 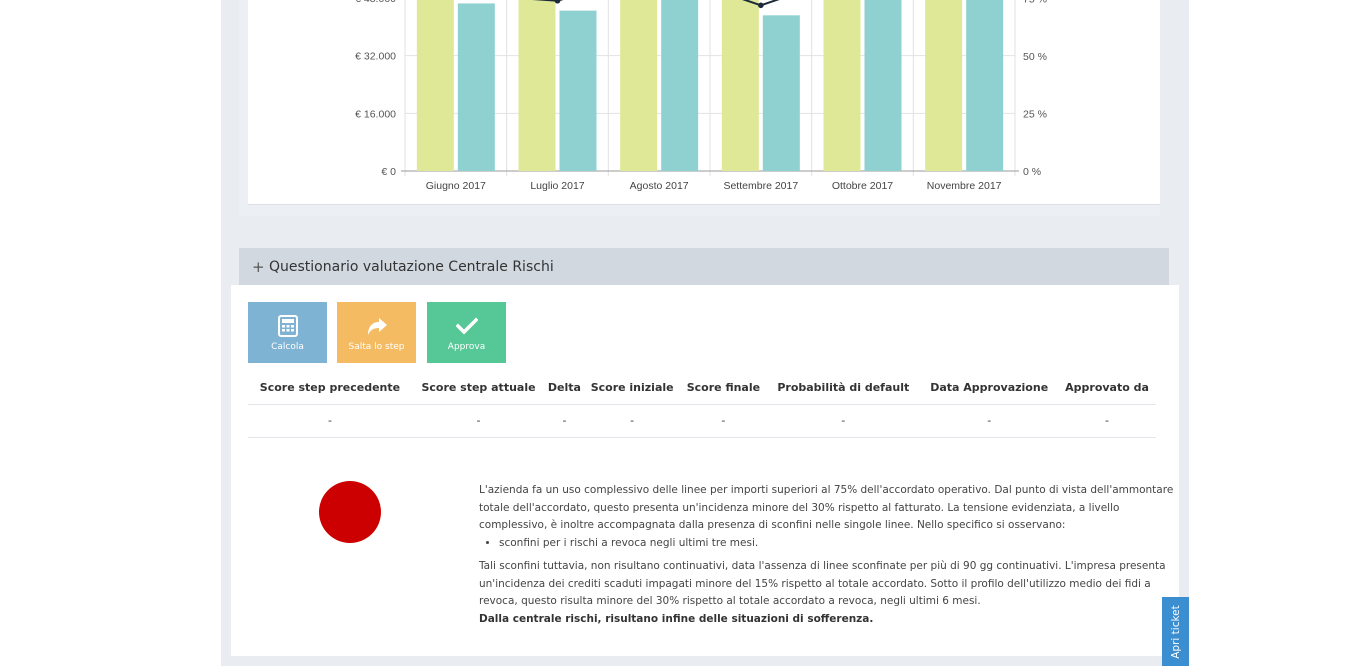 I want to click on y2-tick-label: 50 %, so click(x=1035, y=57).